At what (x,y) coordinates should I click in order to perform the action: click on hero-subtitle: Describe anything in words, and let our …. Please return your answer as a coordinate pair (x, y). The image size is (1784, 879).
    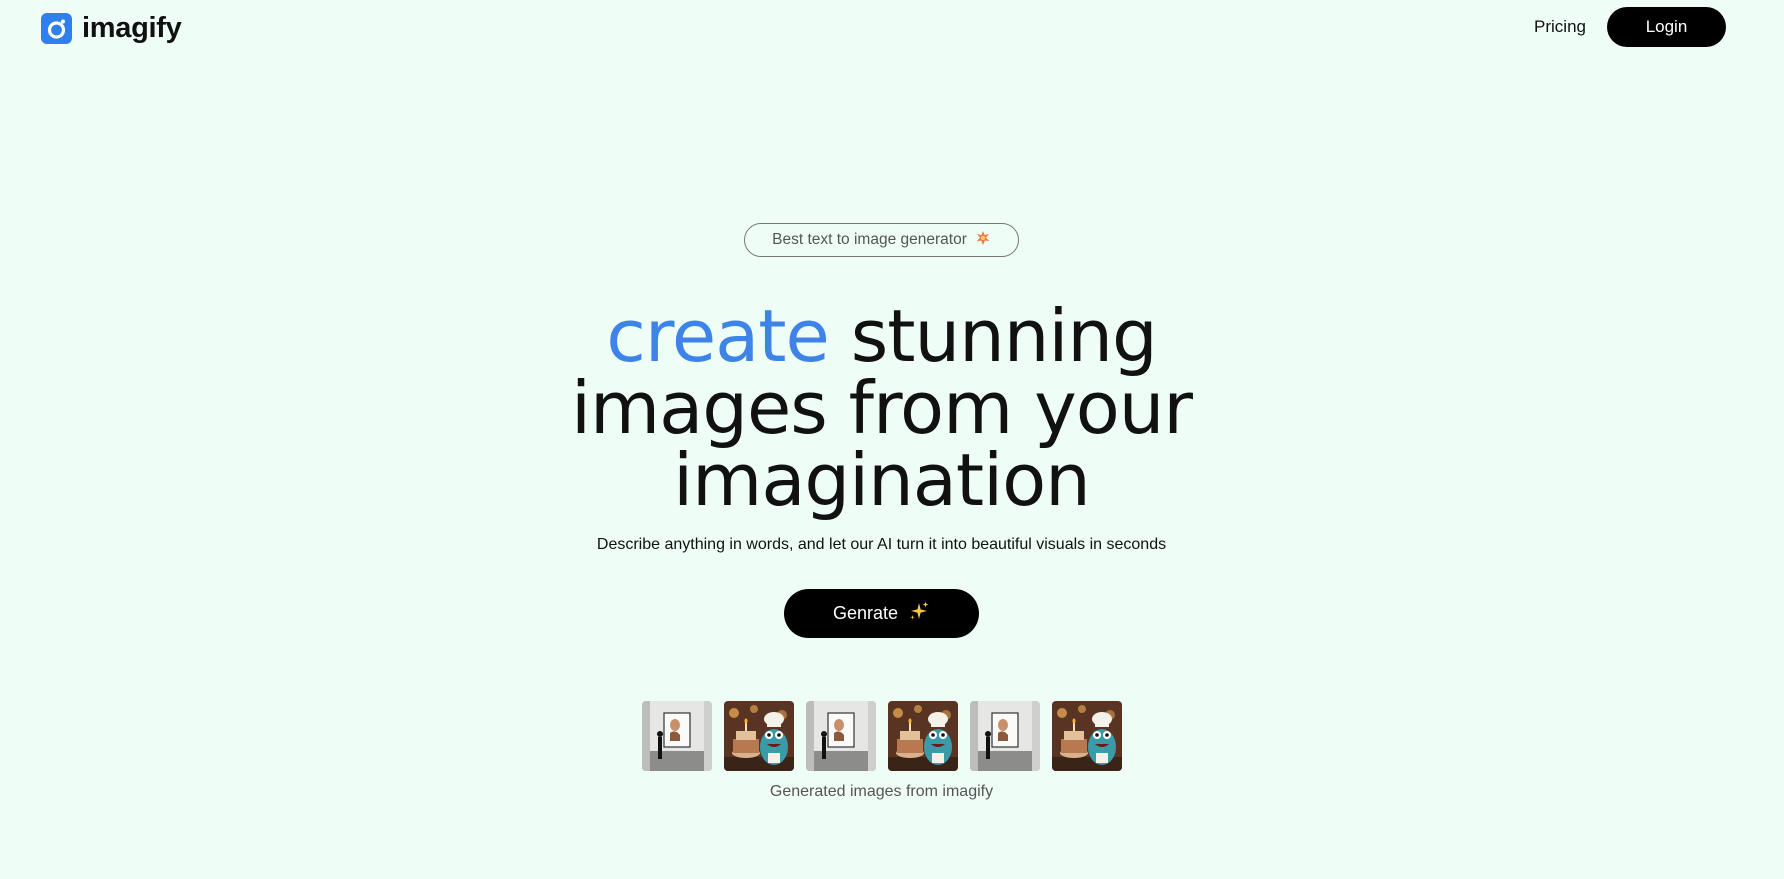
    Looking at the image, I should click on (881, 544).